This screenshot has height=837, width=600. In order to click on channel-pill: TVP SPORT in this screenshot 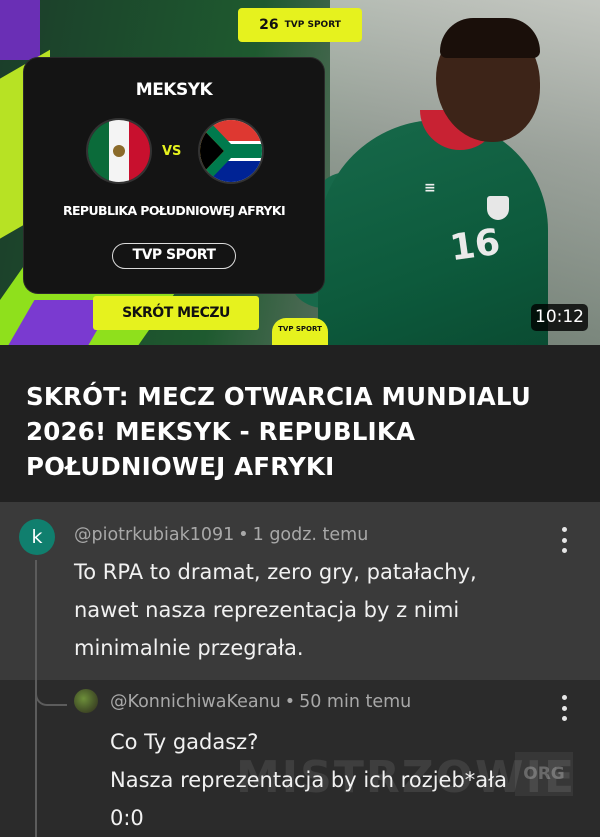, I will do `click(174, 256)`.